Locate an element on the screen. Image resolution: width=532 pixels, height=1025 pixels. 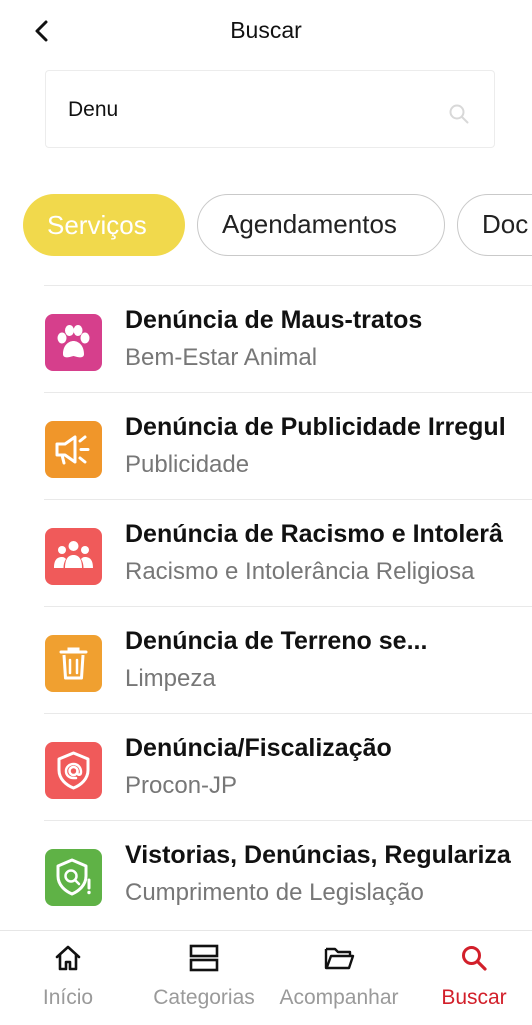
result-title: Denúncia de Racismo e Intolerâ is located at coordinates (314, 534).